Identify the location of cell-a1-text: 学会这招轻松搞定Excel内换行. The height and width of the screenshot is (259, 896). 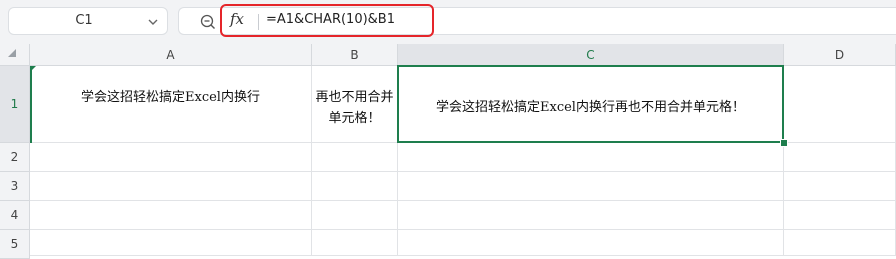
(170, 97).